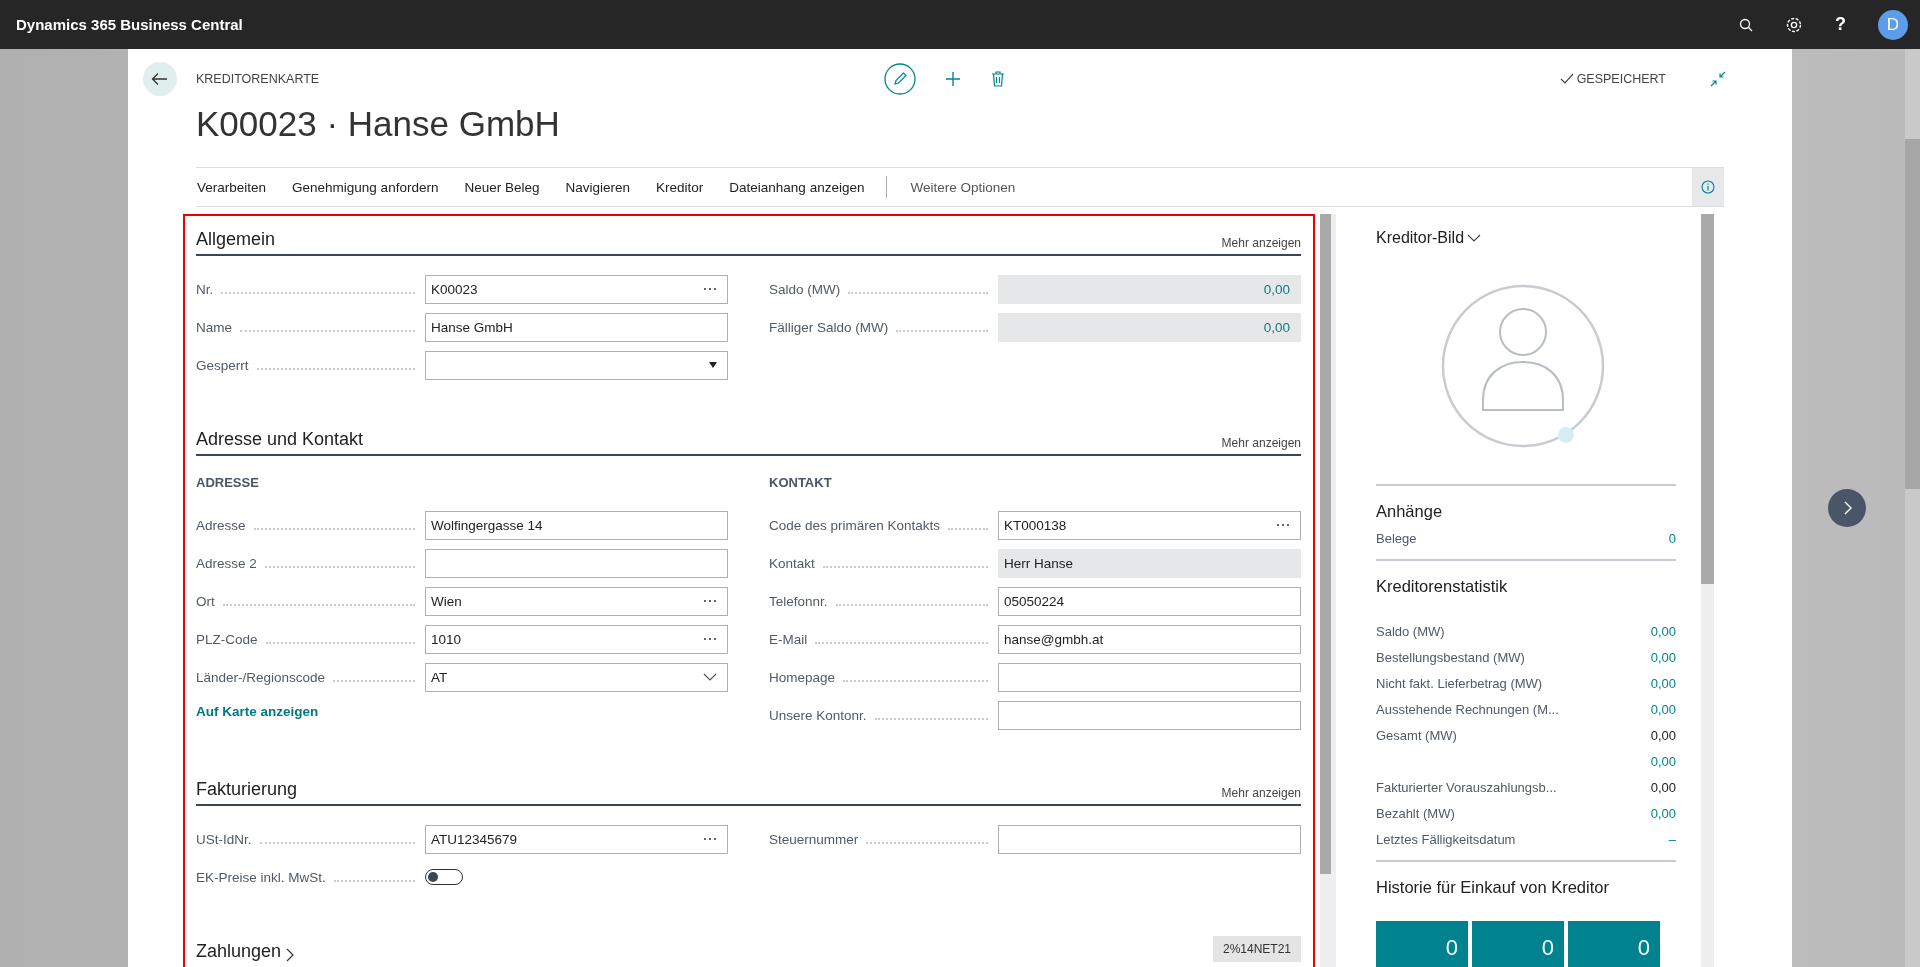  What do you see at coordinates (1149, 639) in the screenshot?
I see `text-field: hanse@gmbh.at` at bounding box center [1149, 639].